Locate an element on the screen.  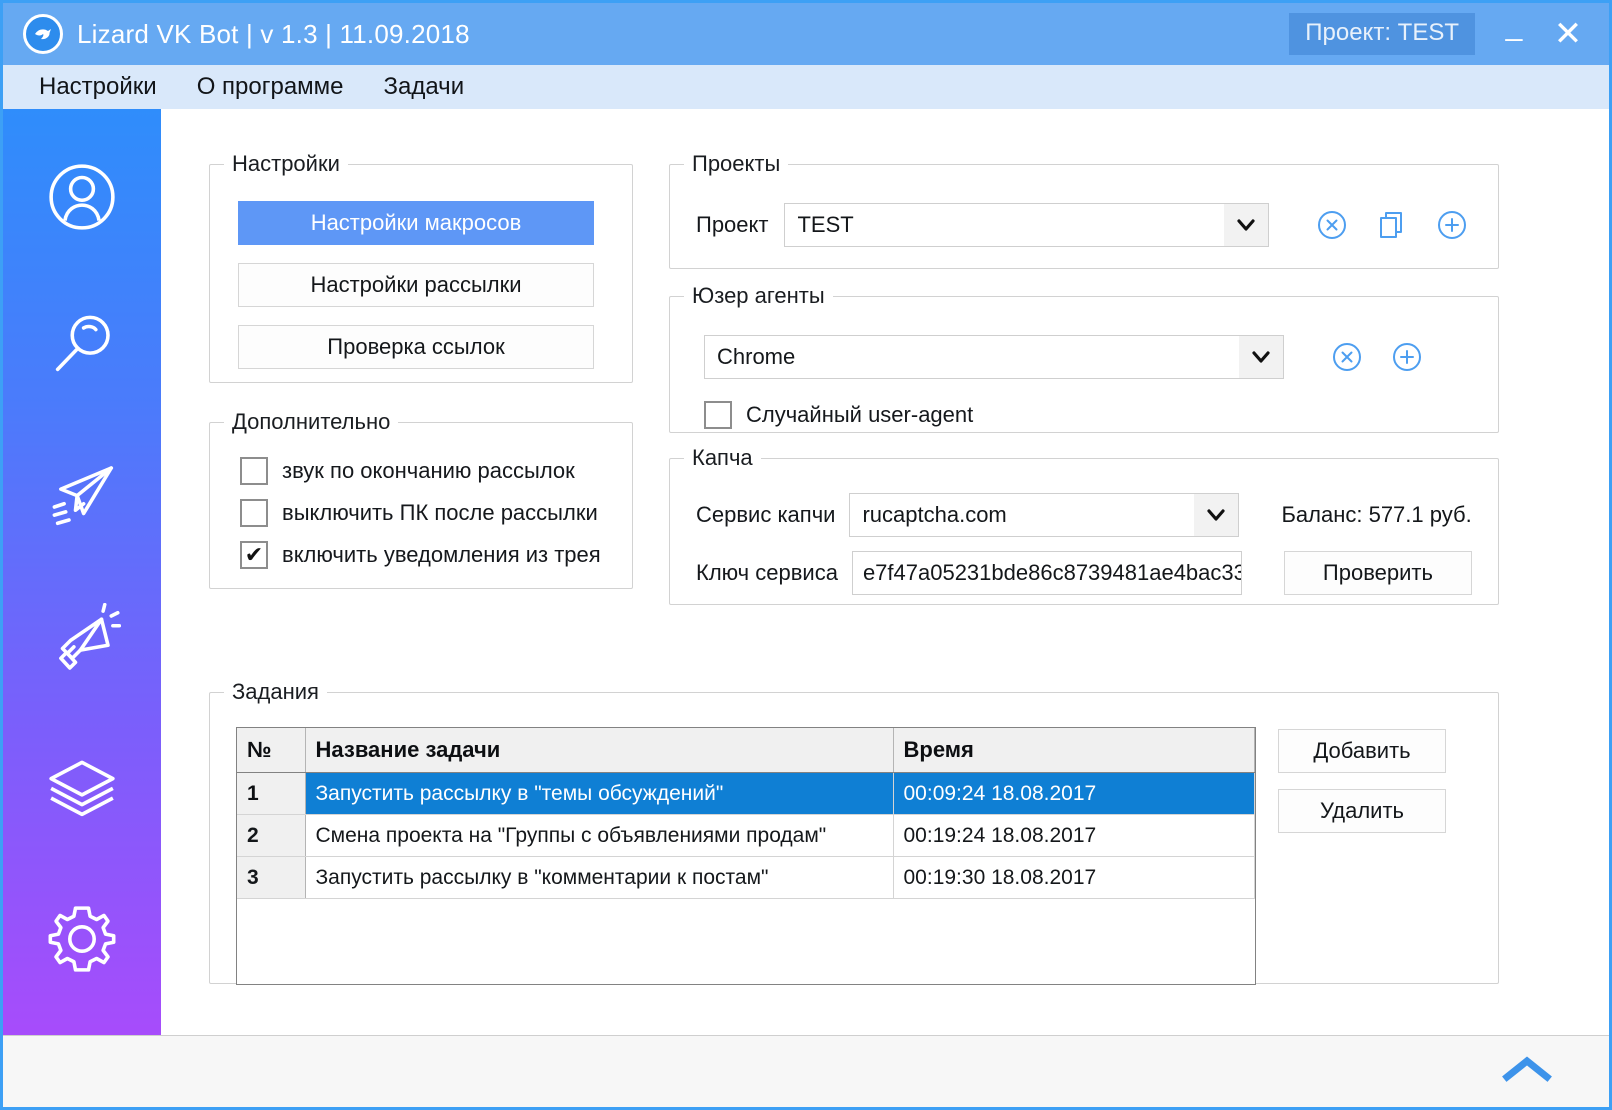
delete-task-button: Удалить is located at coordinates (1362, 811).